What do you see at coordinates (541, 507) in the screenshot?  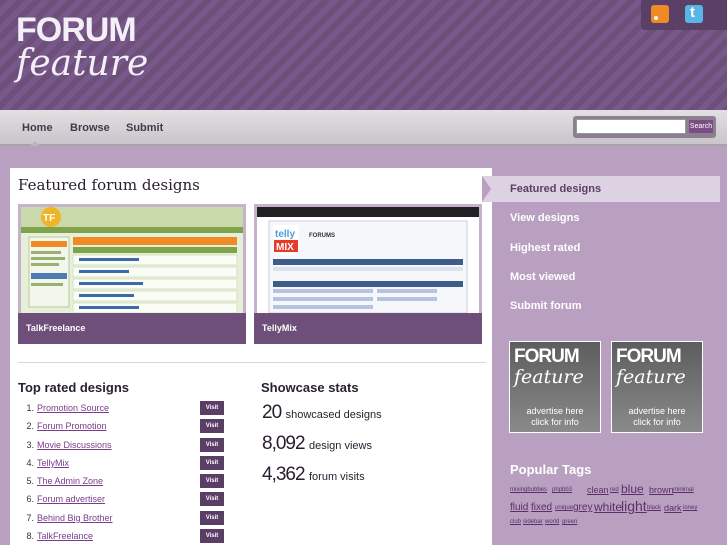 I see `tag-link: fixed` at bounding box center [541, 507].